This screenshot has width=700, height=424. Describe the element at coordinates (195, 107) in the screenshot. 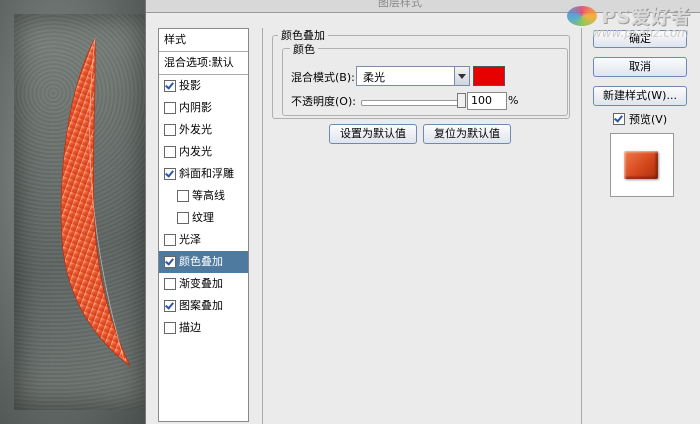

I see `style-item-label: 内阴影` at that location.